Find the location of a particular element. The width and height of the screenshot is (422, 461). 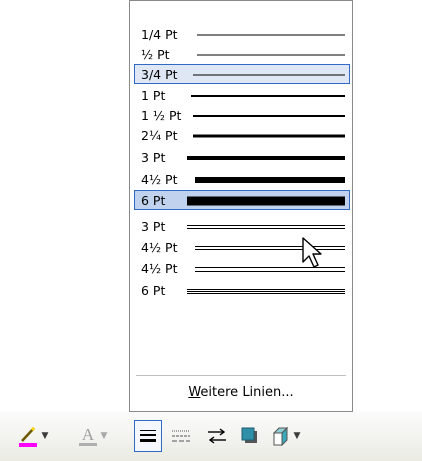

line-style-item: 1/4 Pt is located at coordinates (242, 34).